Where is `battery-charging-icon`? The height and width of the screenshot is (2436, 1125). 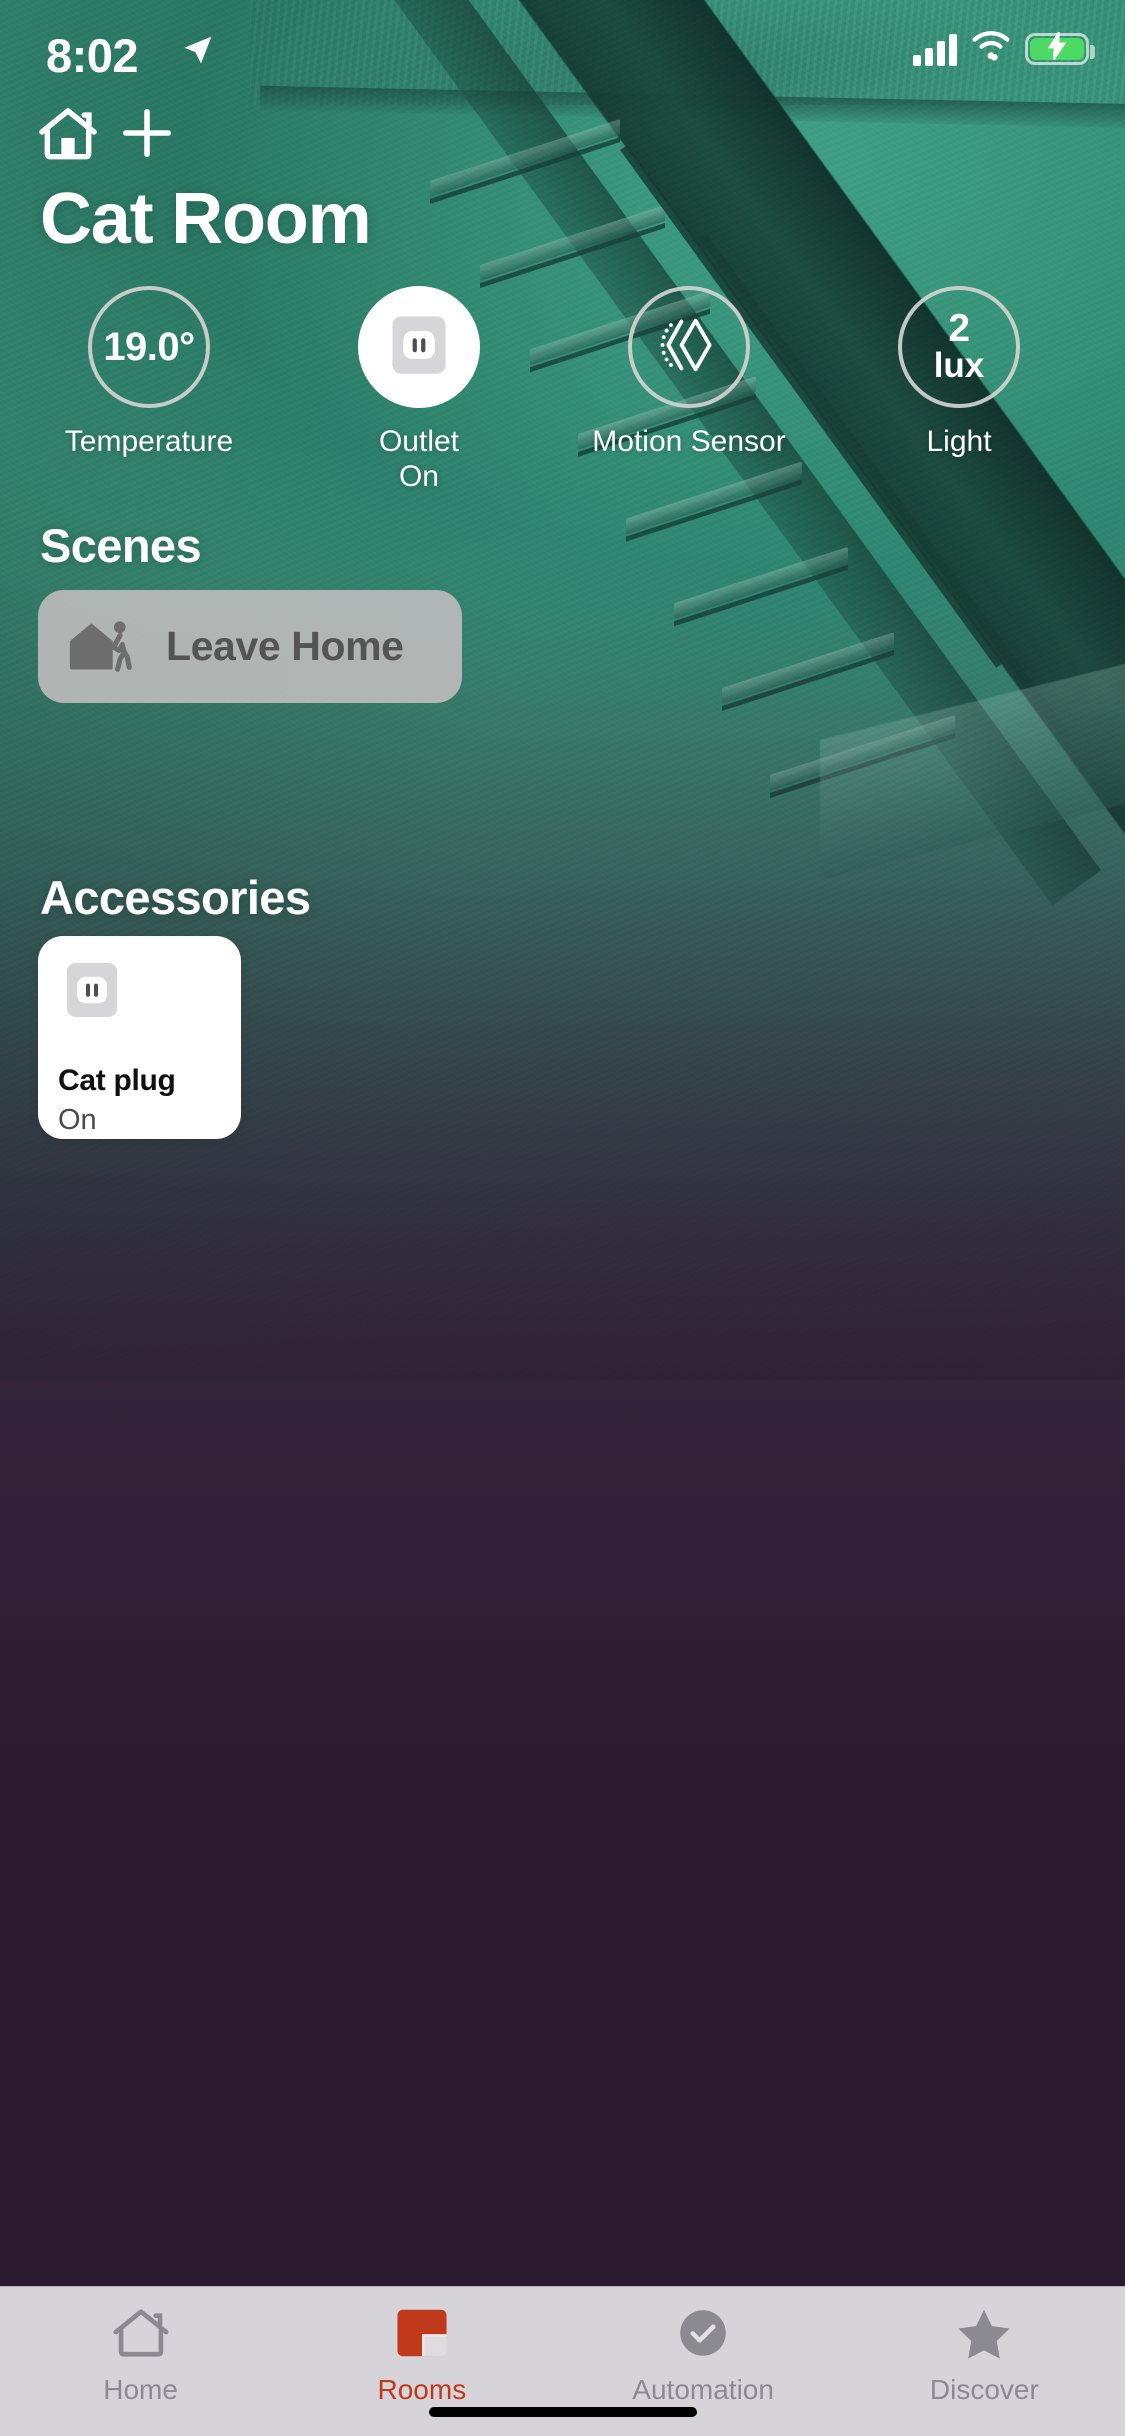
battery-charging-icon is located at coordinates (1060, 47).